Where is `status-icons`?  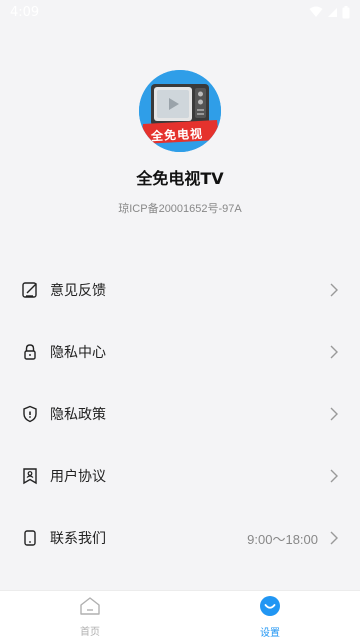
status-icons is located at coordinates (329, 12).